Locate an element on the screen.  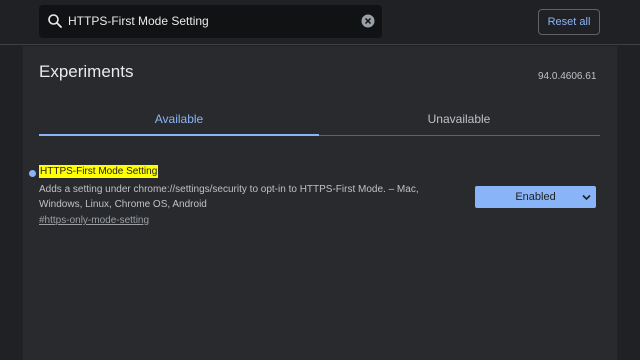
experiment-name: HTTPS-First Mode Setting is located at coordinates (99, 171).